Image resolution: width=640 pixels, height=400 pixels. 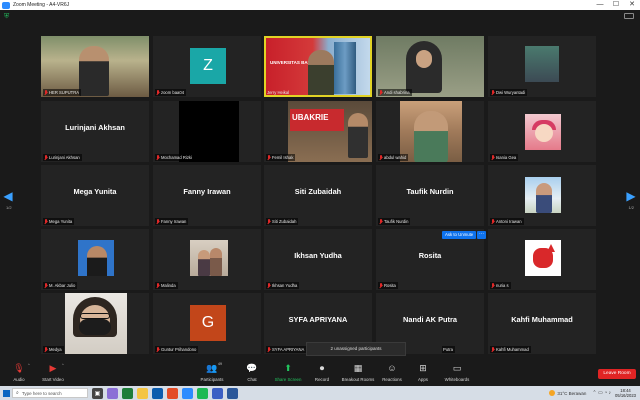 What do you see at coordinates (318, 66) in the screenshot?
I see `video-tile-active-speaker: UNIVERSITAS BAKRIE Jerry Heikal` at bounding box center [318, 66].